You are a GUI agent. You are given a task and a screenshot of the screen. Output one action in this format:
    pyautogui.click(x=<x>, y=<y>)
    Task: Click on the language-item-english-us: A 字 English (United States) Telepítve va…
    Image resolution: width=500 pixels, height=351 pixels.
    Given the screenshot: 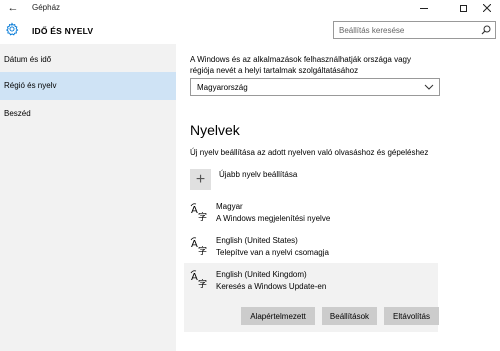 What is the action you would take?
    pyautogui.click(x=311, y=246)
    